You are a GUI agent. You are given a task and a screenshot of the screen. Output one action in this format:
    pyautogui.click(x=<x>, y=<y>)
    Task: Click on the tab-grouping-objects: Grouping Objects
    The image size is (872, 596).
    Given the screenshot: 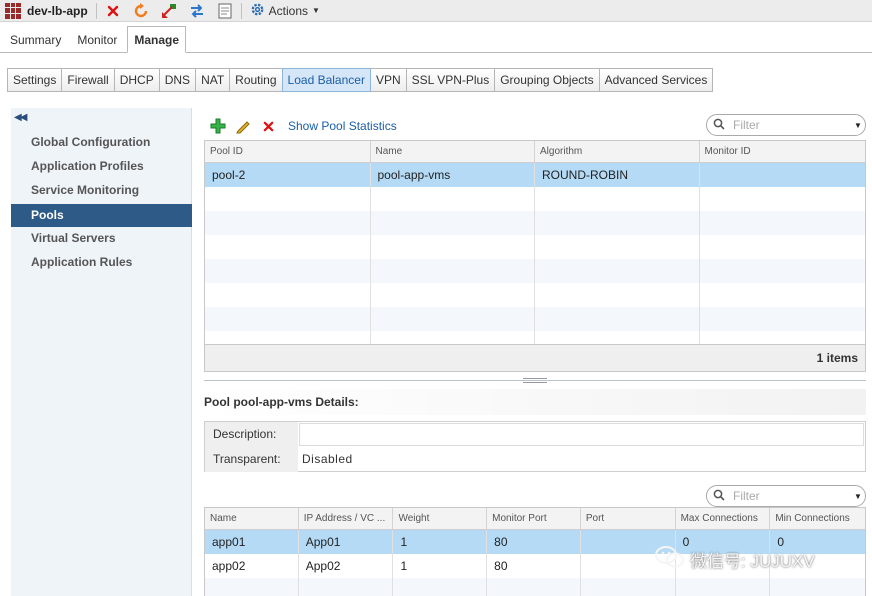 What is the action you would take?
    pyautogui.click(x=547, y=80)
    